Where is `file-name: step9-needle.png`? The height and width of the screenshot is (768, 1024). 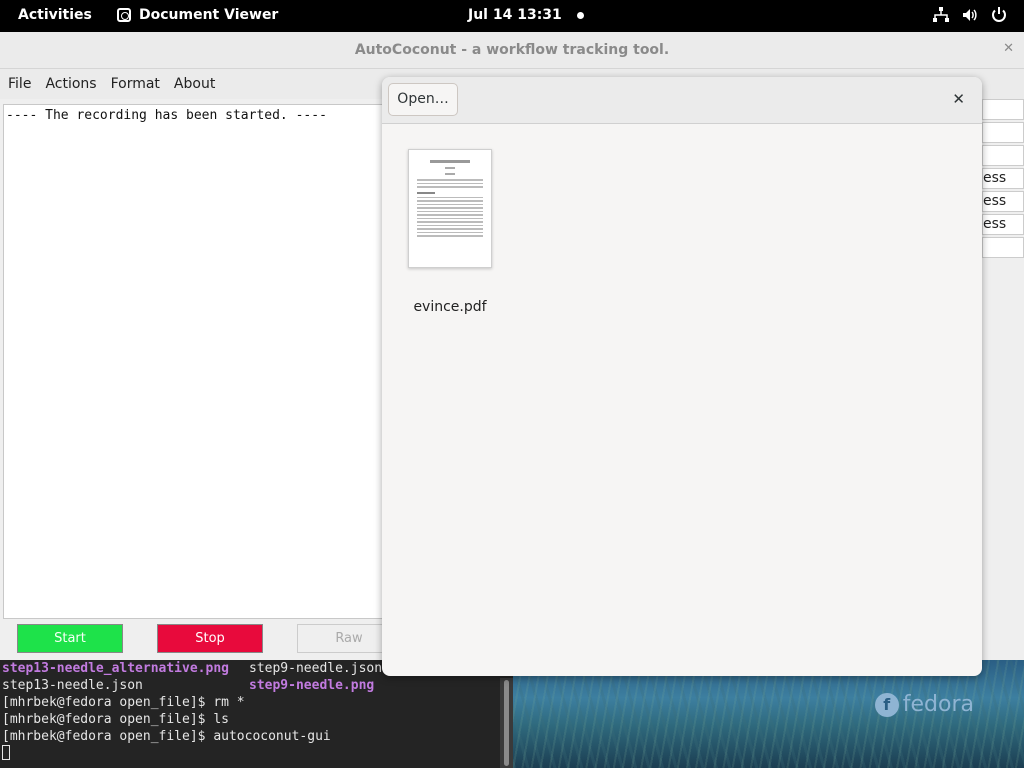
file-name: step9-needle.png is located at coordinates (312, 685).